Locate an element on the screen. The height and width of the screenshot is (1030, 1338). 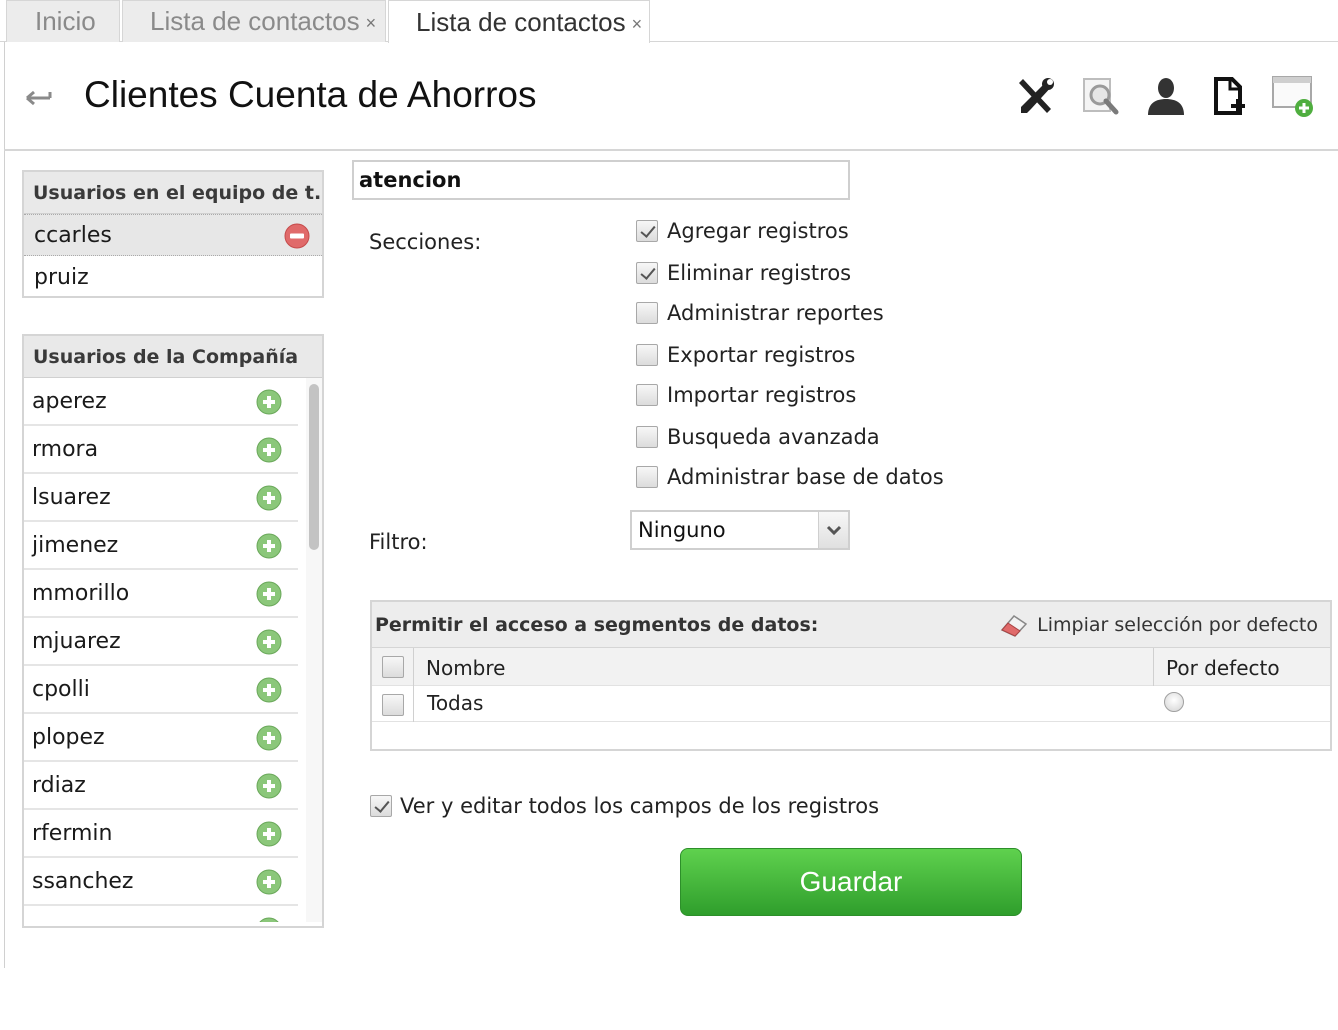
permission-label: Exportar registros is located at coordinates (761, 355).